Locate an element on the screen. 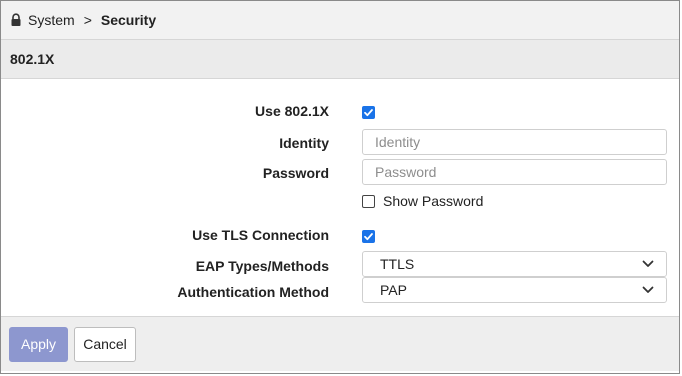  section-title-text: 802.1X is located at coordinates (32, 59).